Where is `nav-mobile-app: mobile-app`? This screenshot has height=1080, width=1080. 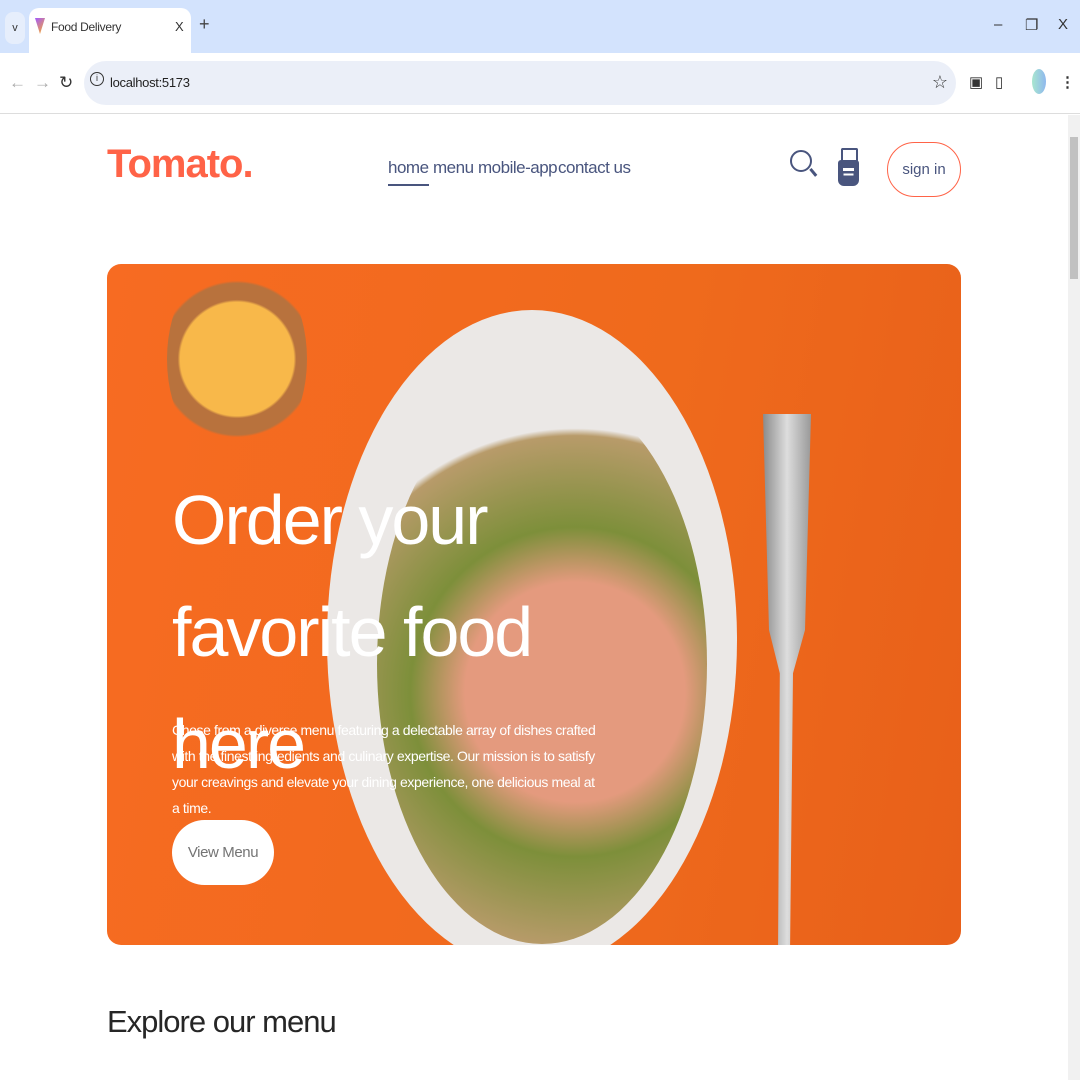 nav-mobile-app: mobile-app is located at coordinates (518, 168).